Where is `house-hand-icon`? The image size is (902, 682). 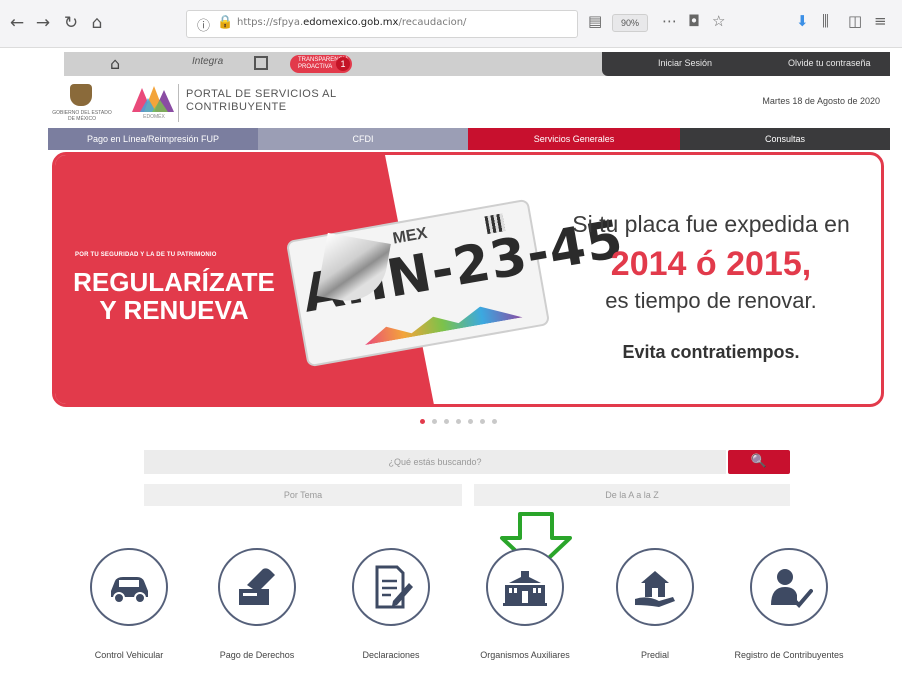
house-hand-icon is located at coordinates (655, 589).